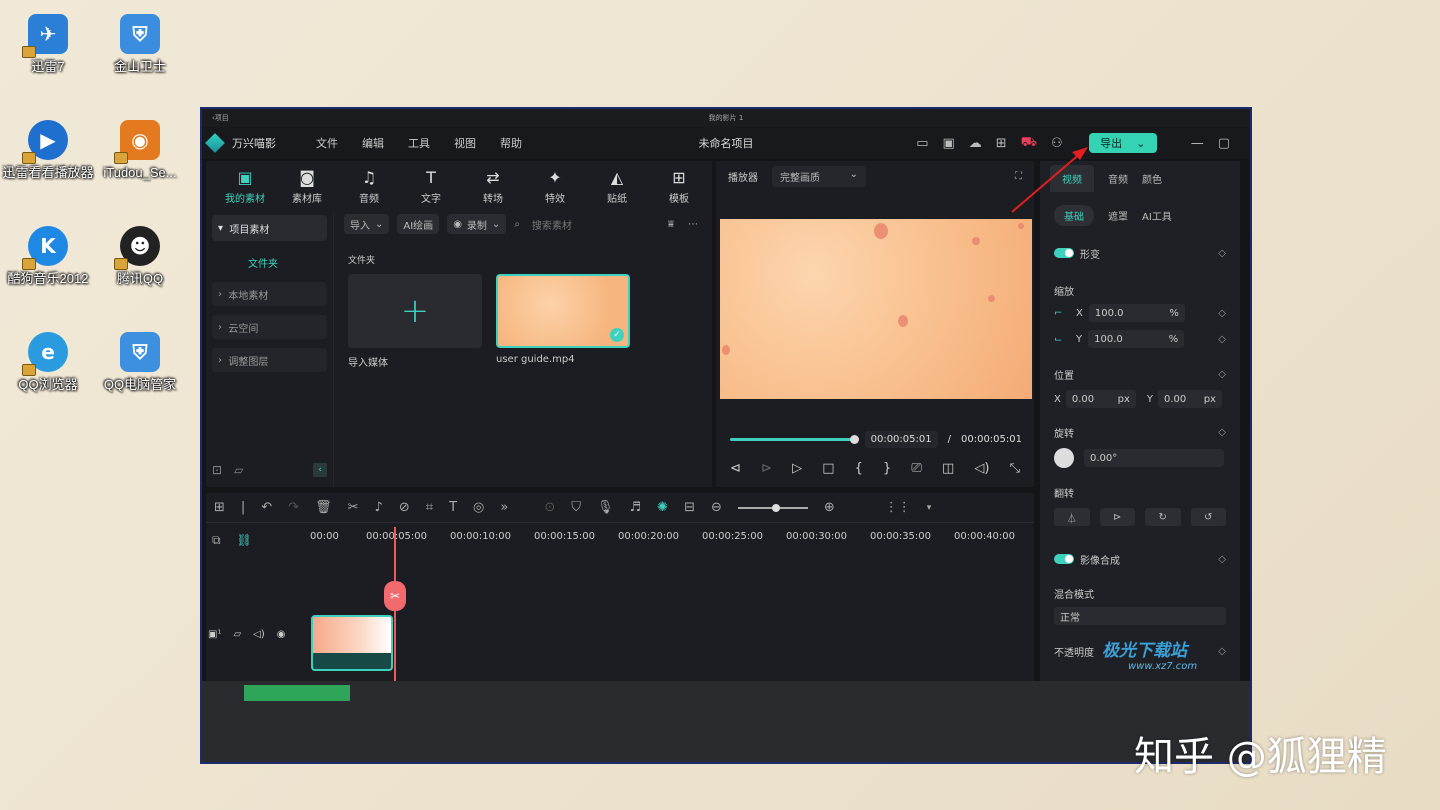 The height and width of the screenshot is (810, 1440). What do you see at coordinates (1001, 143) in the screenshot?
I see `apps-icon: ⊞` at bounding box center [1001, 143].